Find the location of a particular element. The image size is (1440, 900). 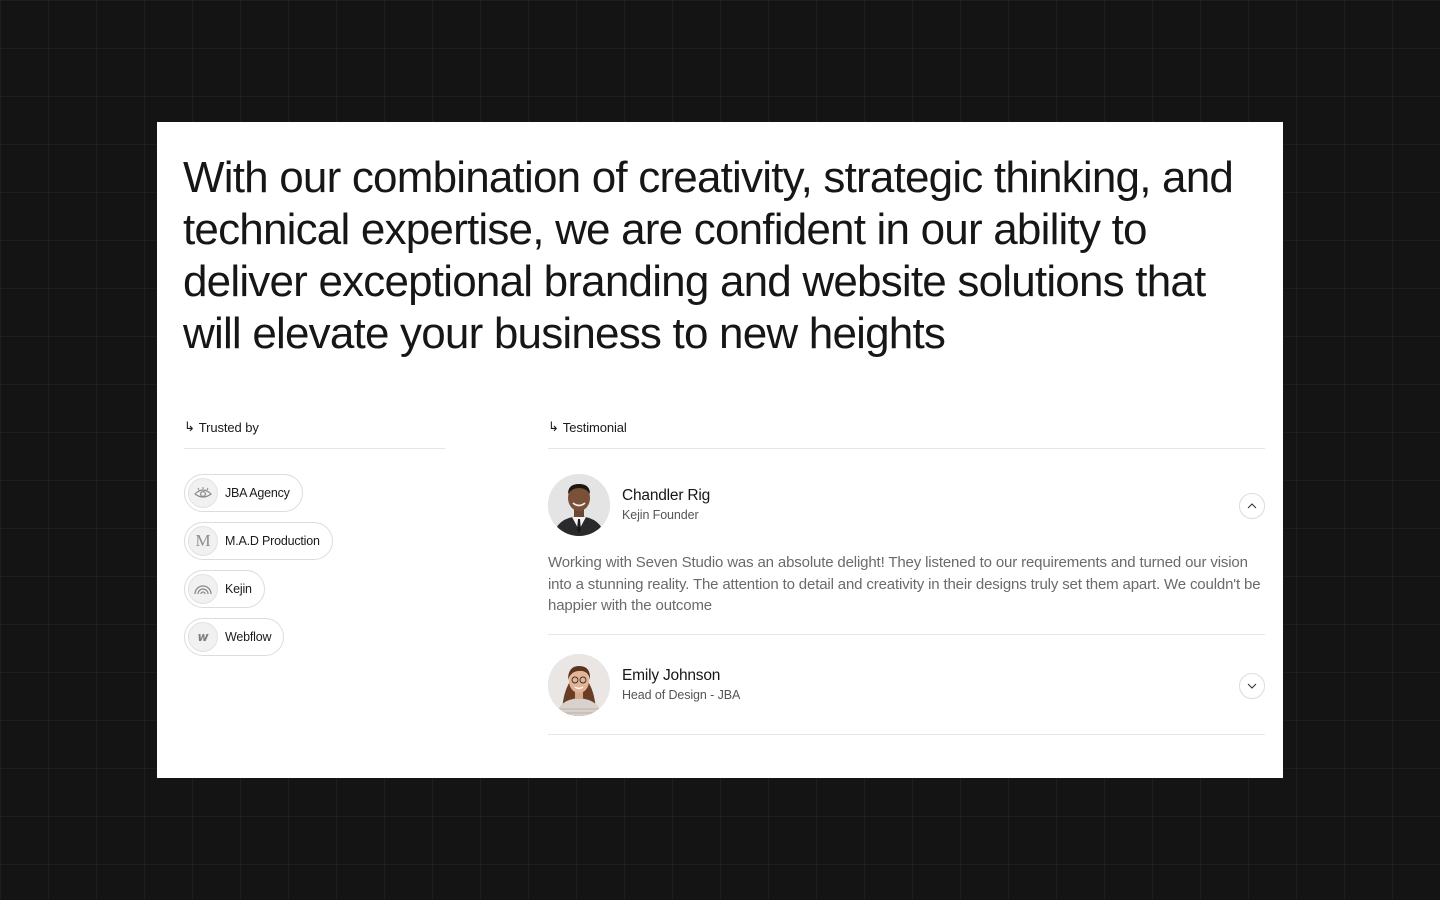

m-letter-logo-icon: M is located at coordinates (203, 541).